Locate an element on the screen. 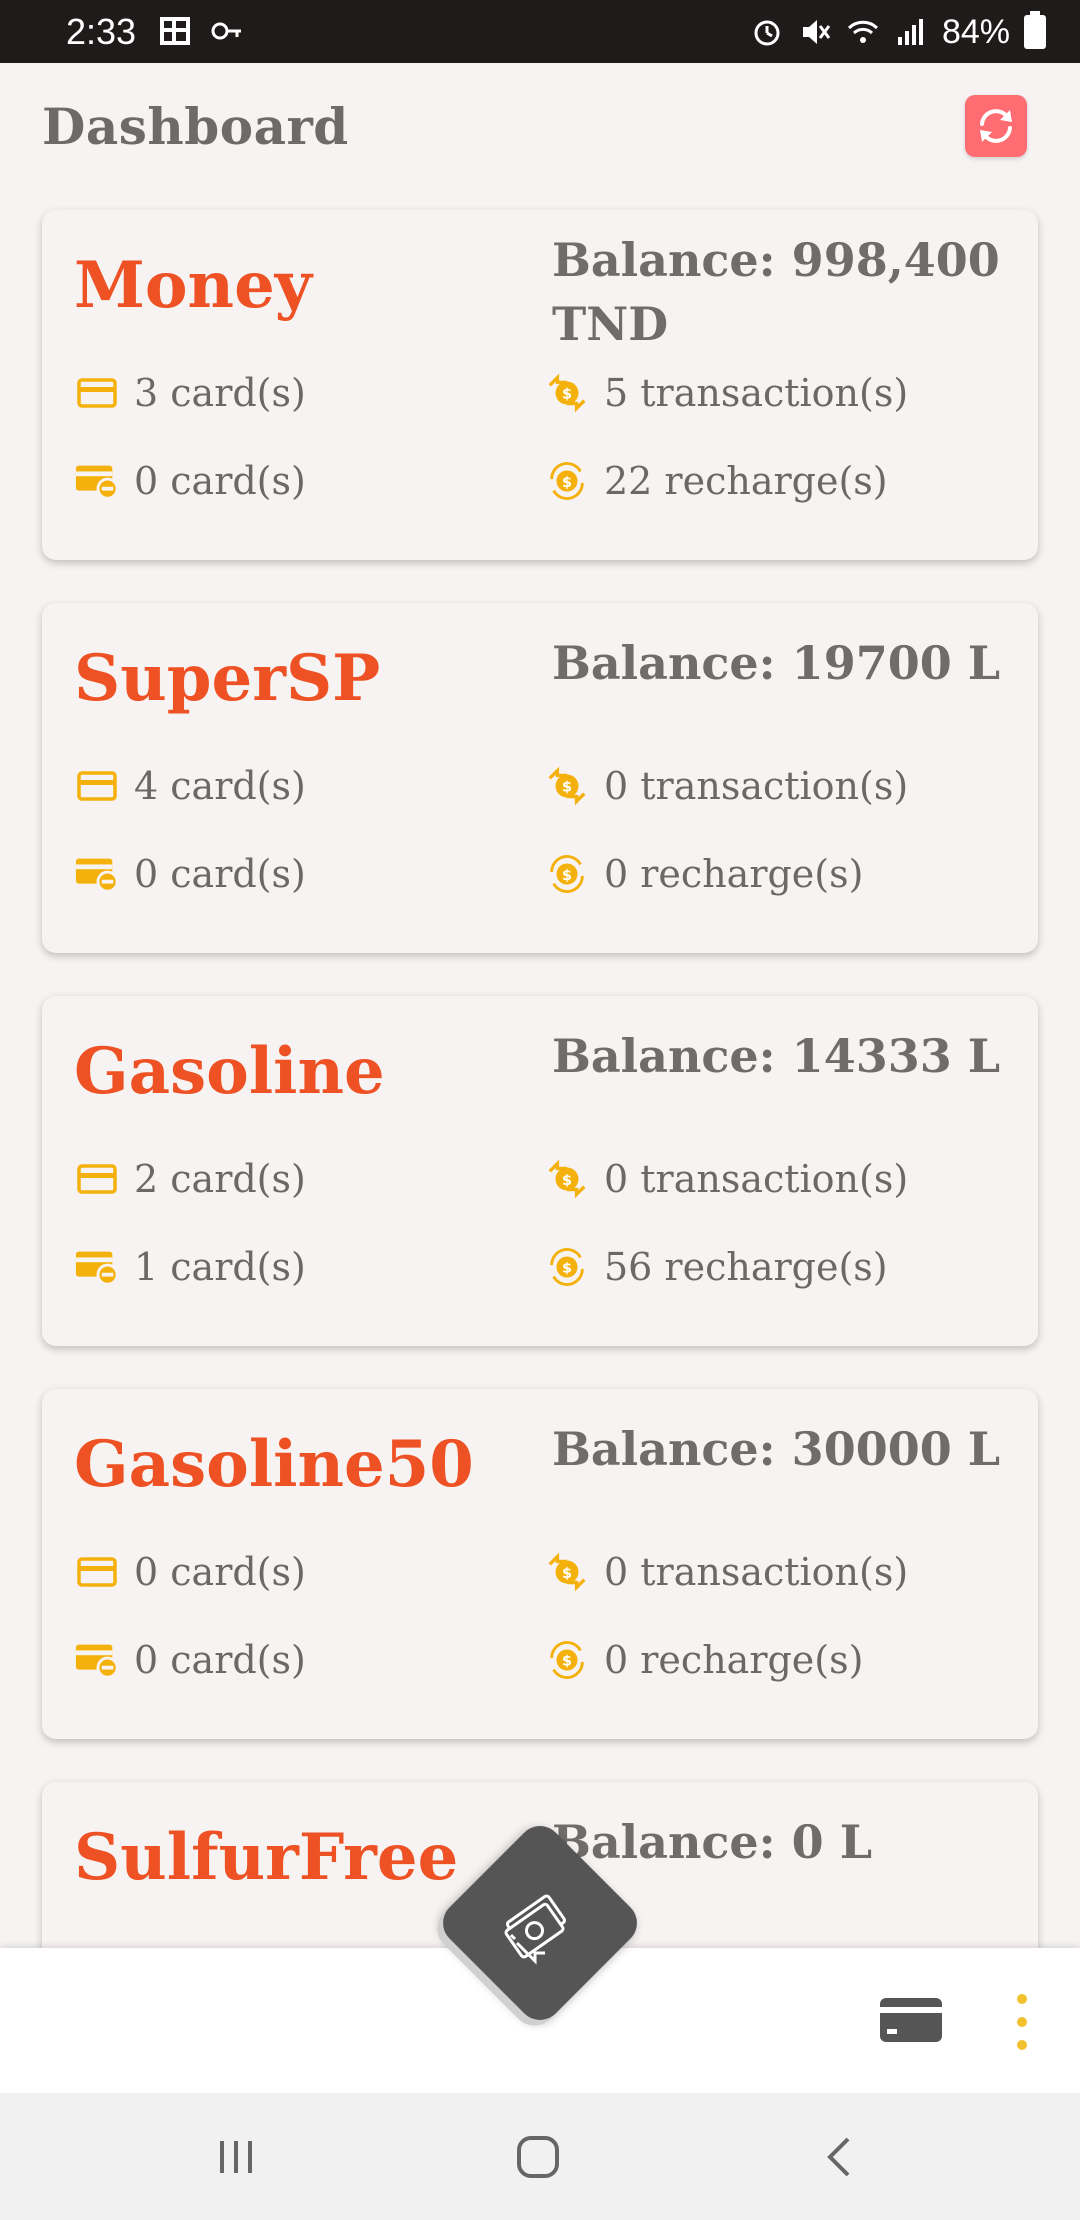 This screenshot has height=2220, width=1080. cards-count-label: 2 card(s) is located at coordinates (220, 1179).